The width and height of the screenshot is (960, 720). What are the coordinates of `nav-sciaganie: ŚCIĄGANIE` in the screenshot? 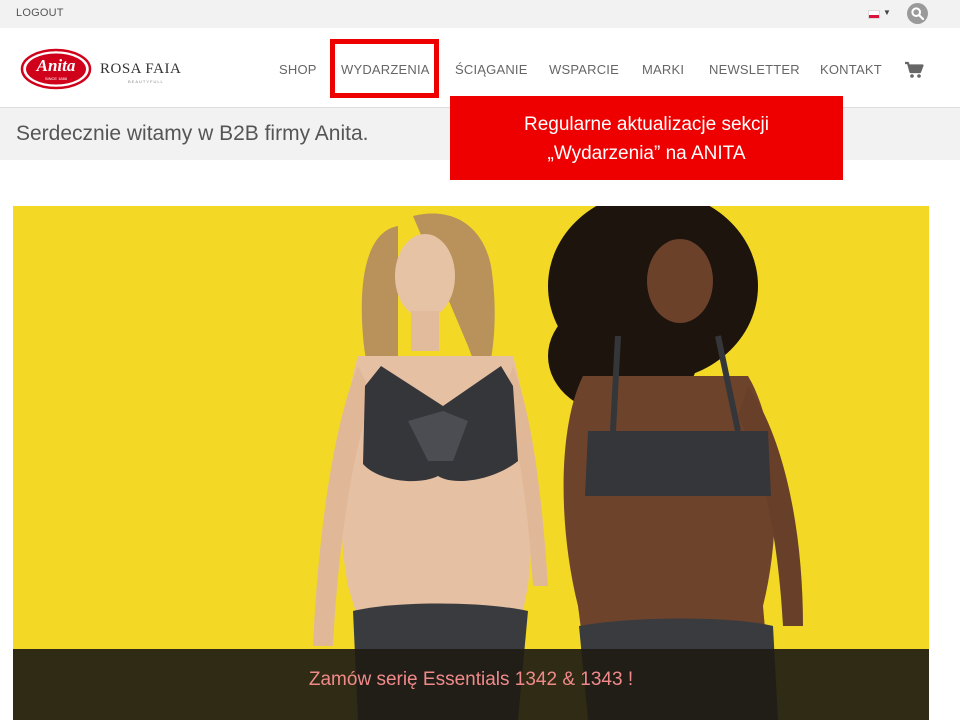 It's located at (491, 69).